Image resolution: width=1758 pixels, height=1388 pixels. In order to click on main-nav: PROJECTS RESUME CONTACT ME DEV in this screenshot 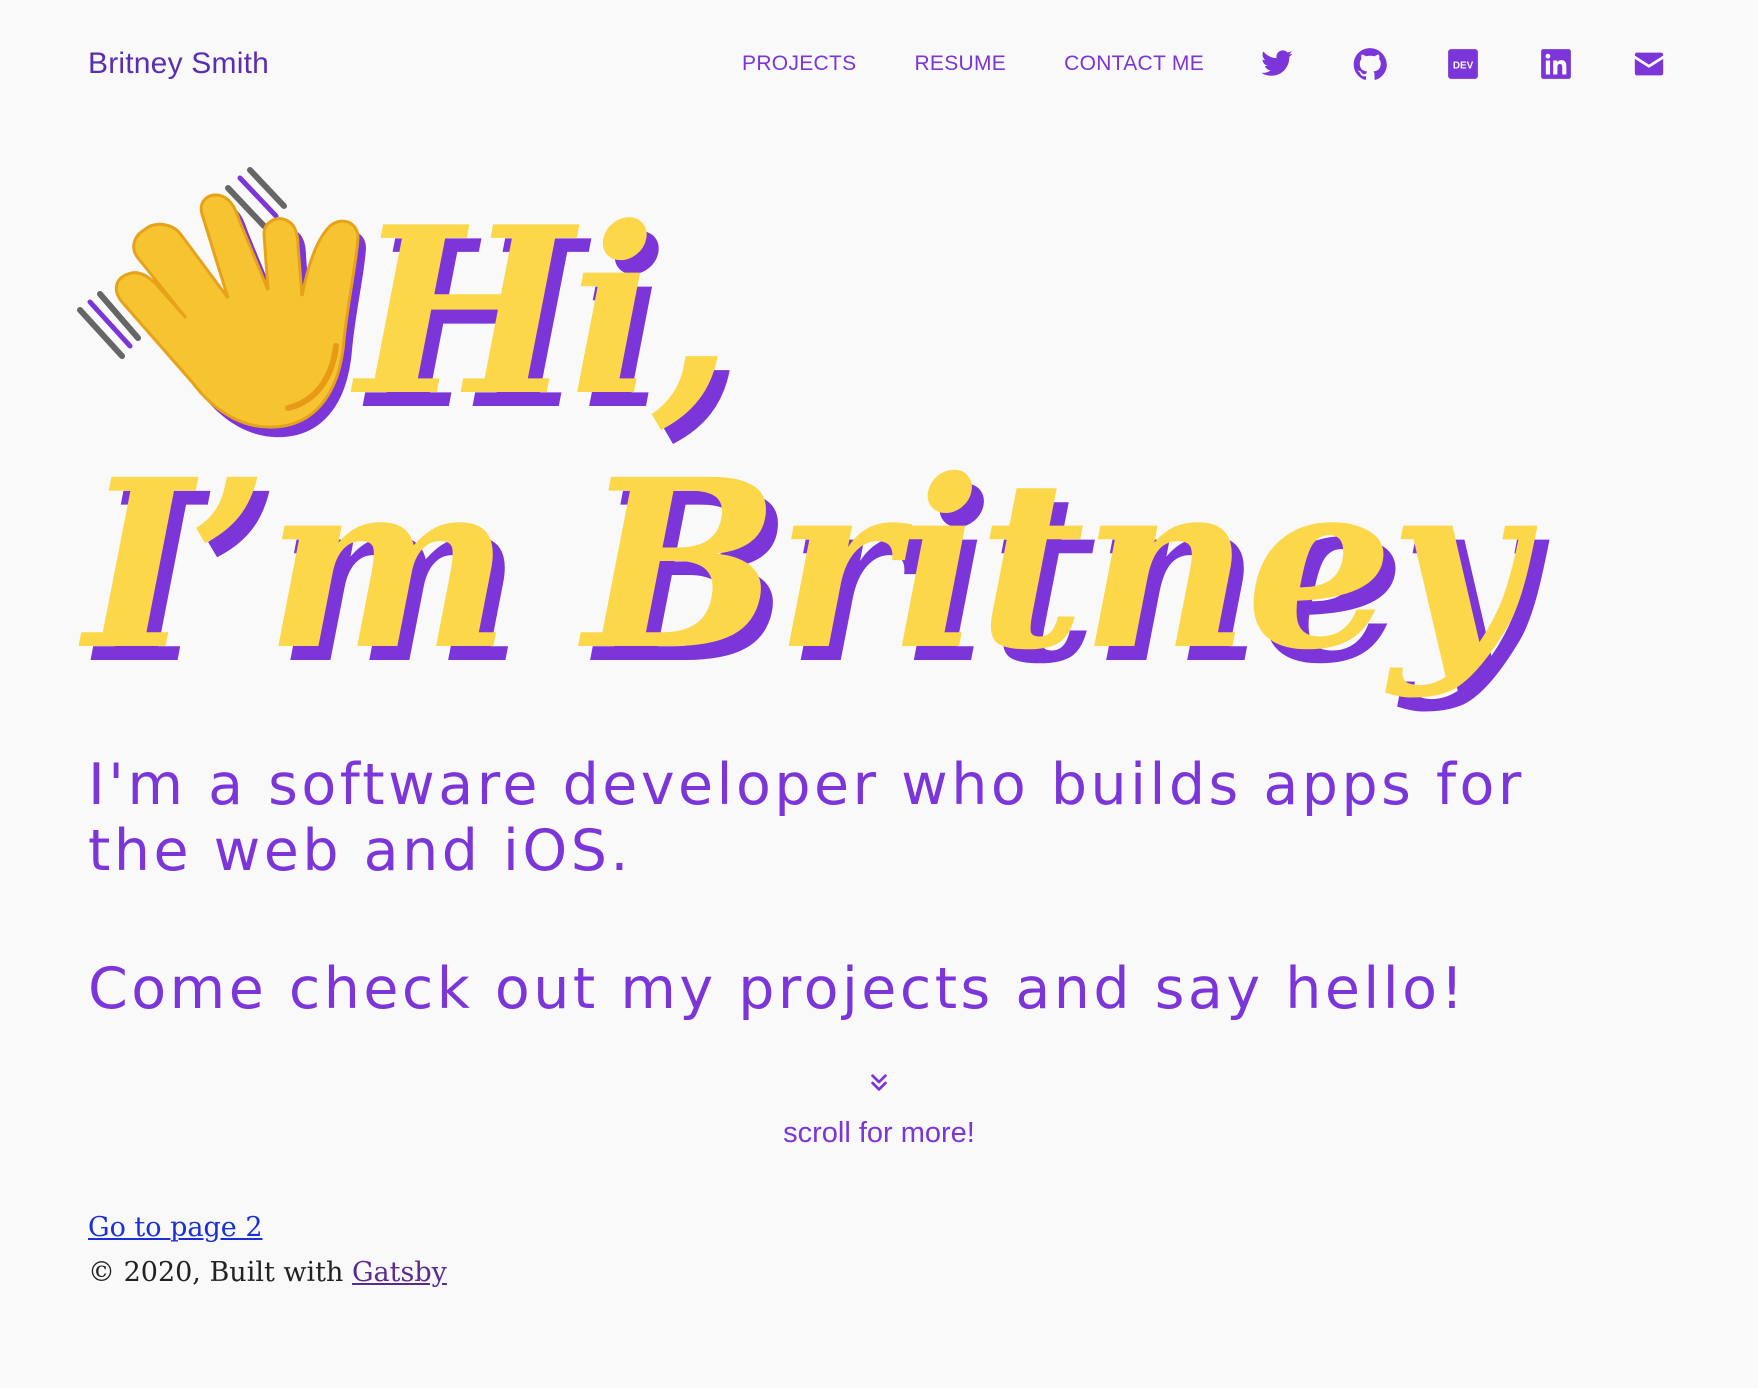, I will do `click(1204, 64)`.